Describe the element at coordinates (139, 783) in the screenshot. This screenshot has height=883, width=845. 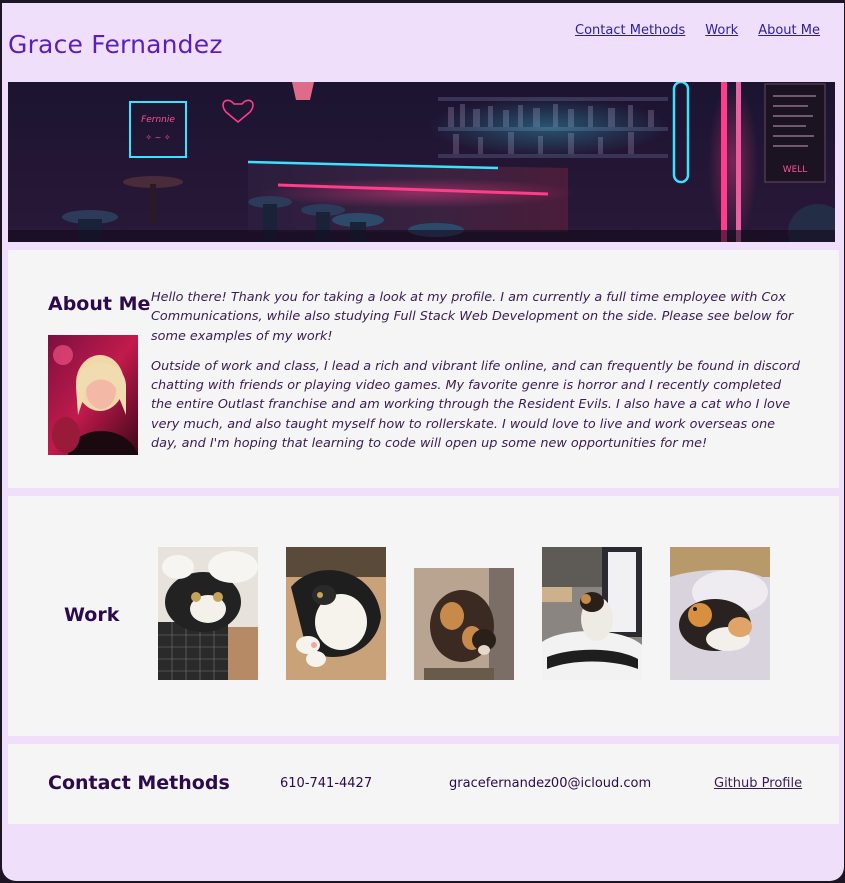
I see `contact-heading: Contact Methods` at that location.